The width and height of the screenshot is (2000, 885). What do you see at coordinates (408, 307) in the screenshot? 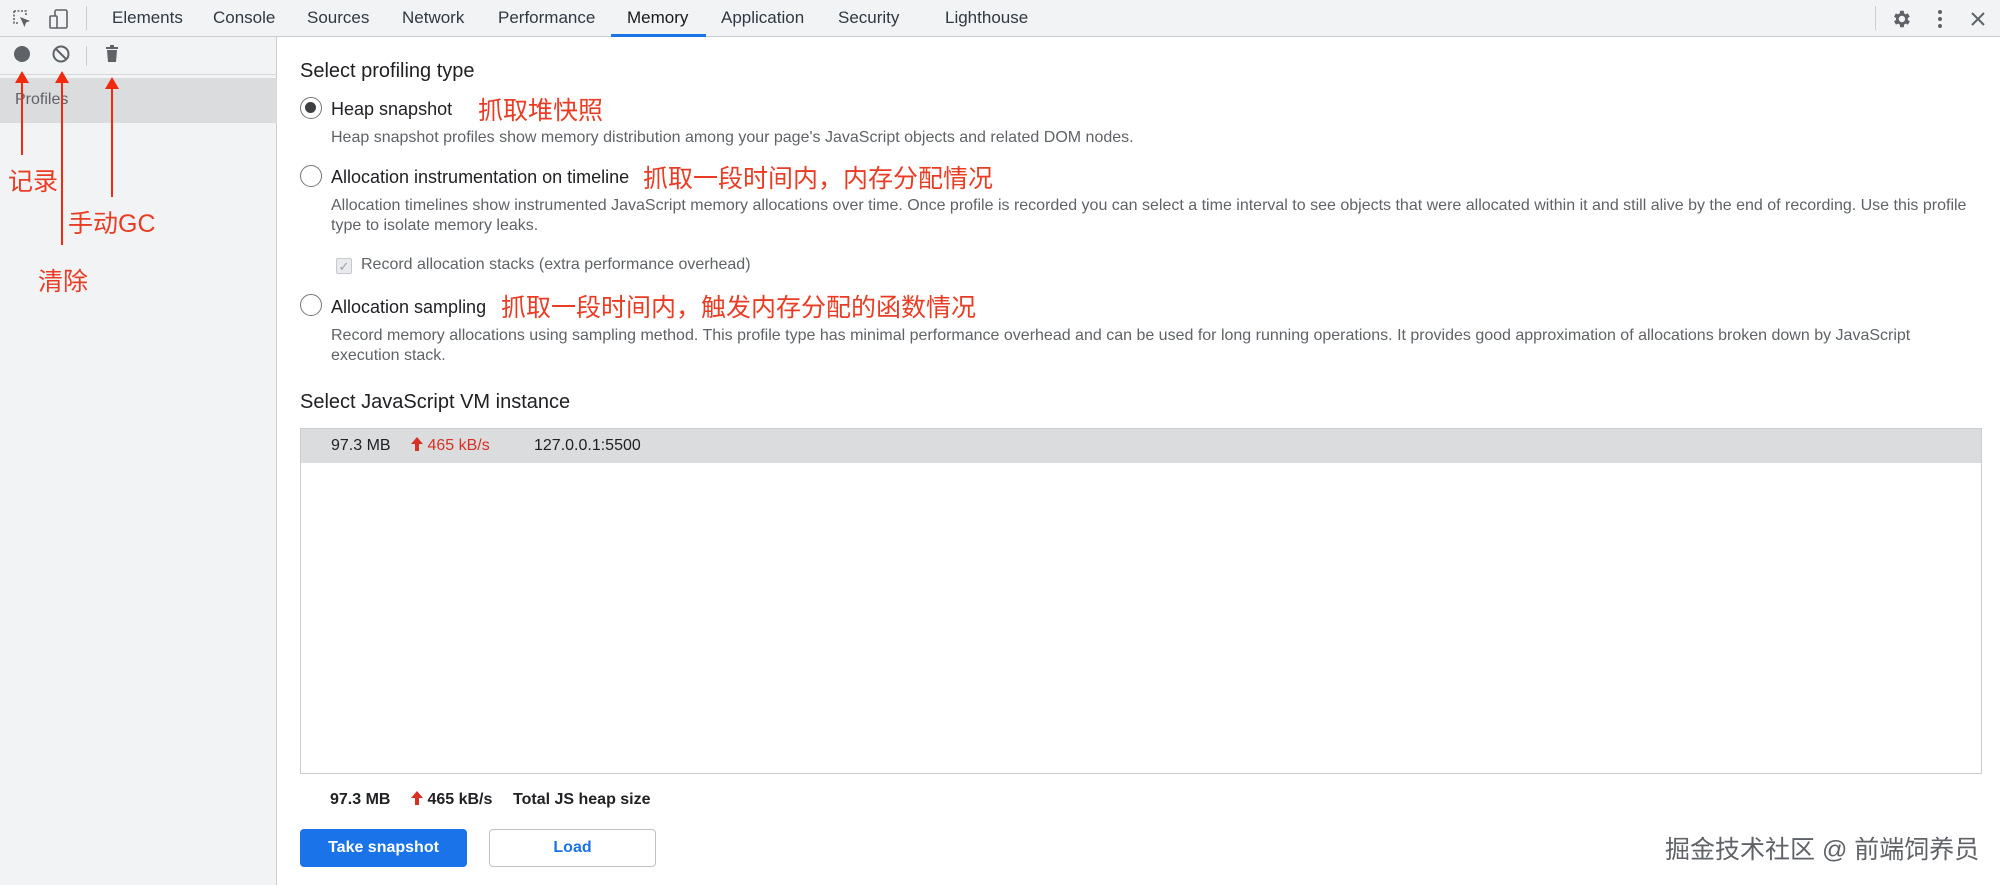
I see `allocation-sampling-label: Allocation sampling` at bounding box center [408, 307].